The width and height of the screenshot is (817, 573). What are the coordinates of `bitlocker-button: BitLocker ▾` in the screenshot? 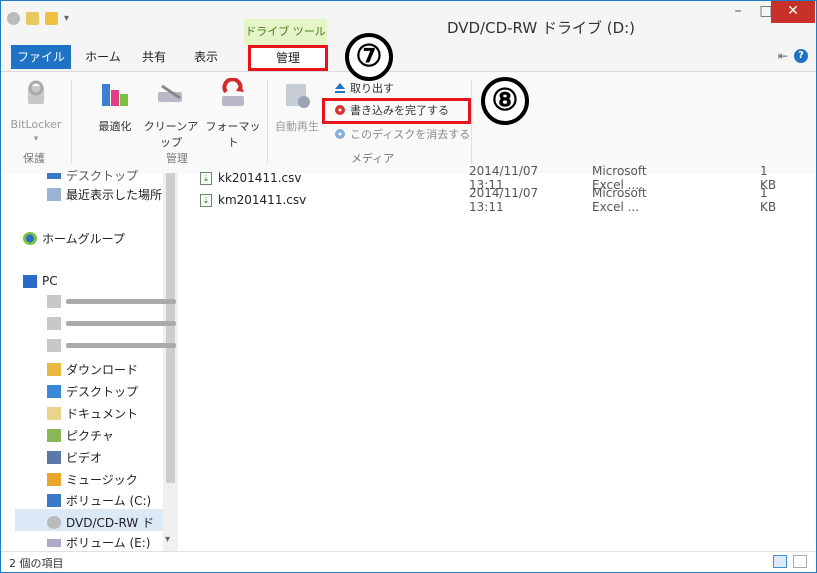 It's located at (36, 111).